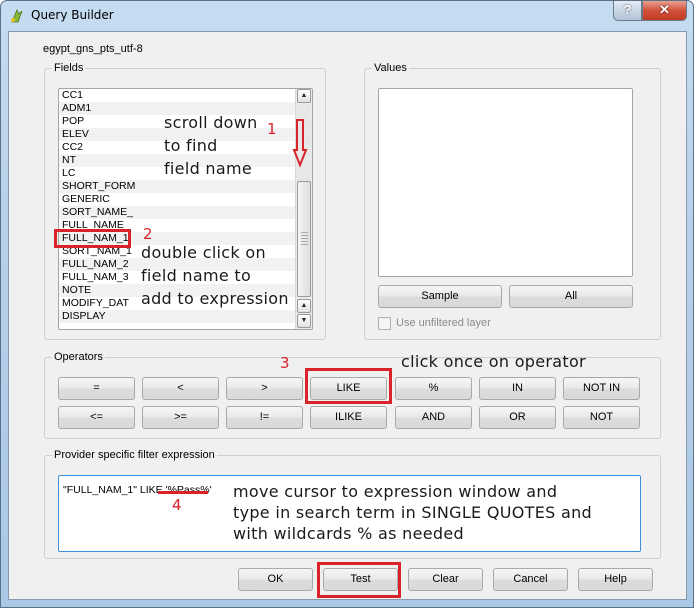 This screenshot has width=694, height=608. What do you see at coordinates (196, 275) in the screenshot?
I see `annotation-line: field name to` at bounding box center [196, 275].